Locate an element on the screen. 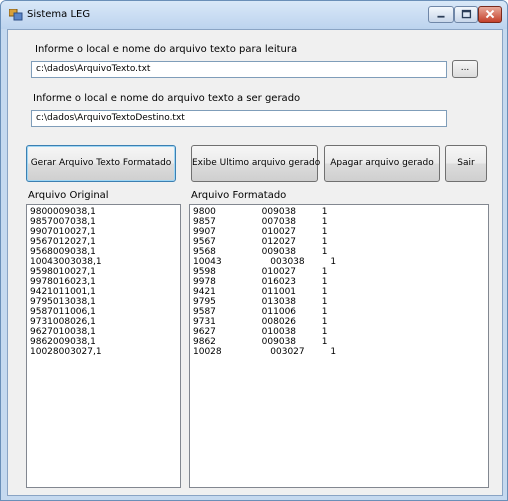 Image resolution: width=508 pixels, height=501 pixels. generate-formatted-button: Gerar Arquivo Texto Formatado is located at coordinates (101, 163).